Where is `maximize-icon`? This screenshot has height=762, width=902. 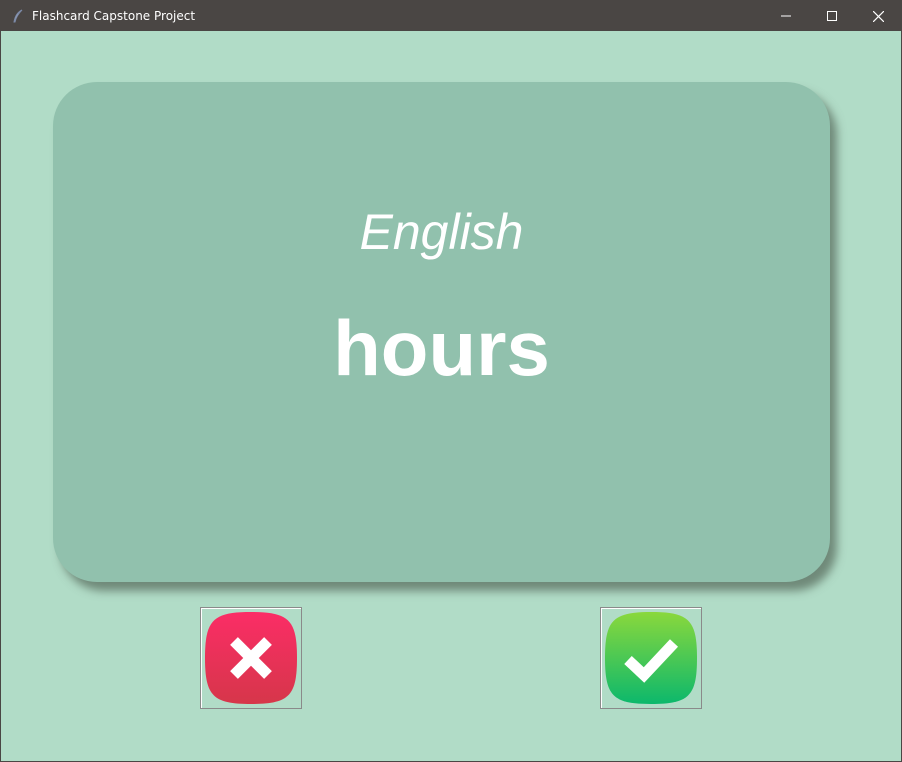
maximize-icon is located at coordinates (832, 16).